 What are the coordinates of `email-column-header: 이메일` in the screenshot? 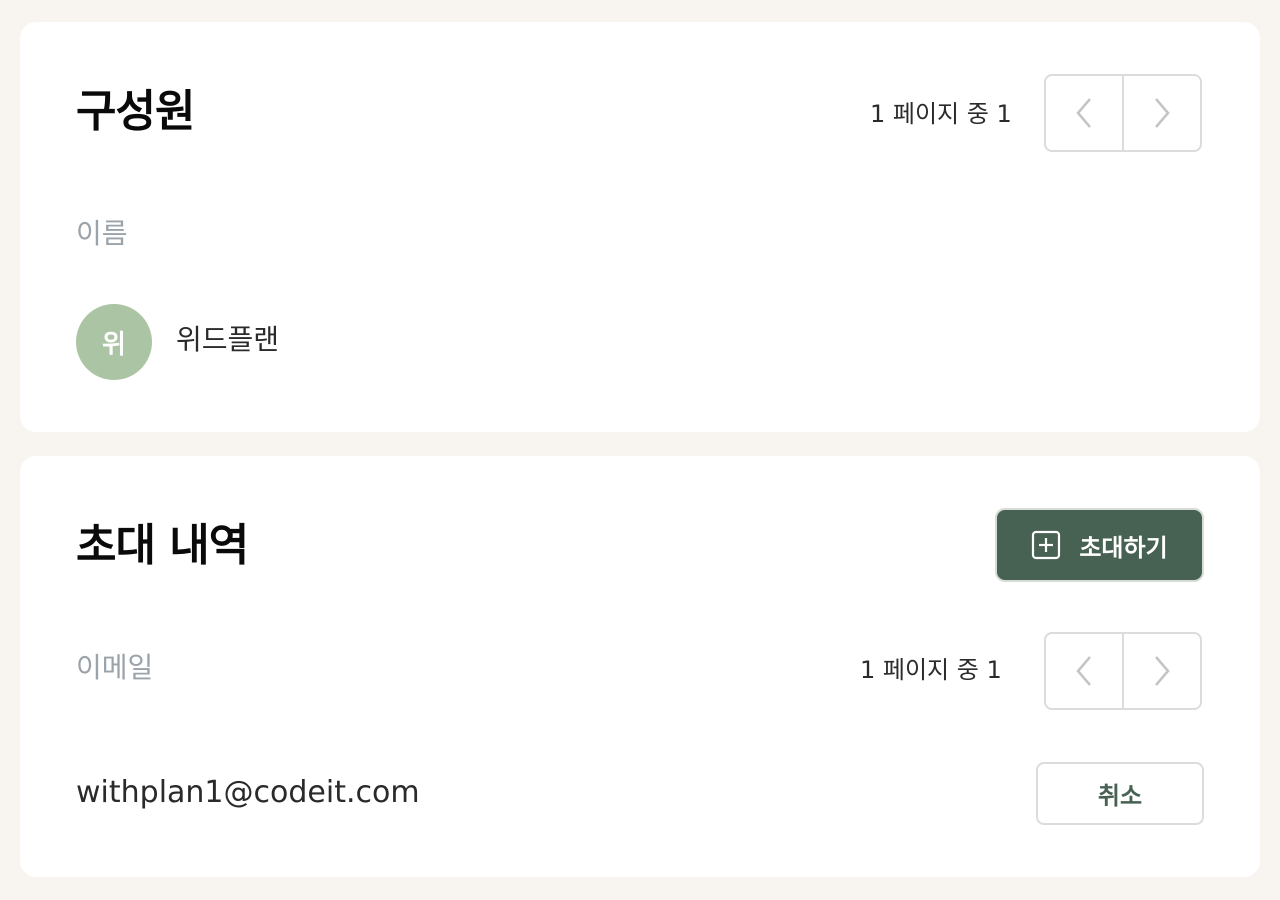 It's located at (115, 667).